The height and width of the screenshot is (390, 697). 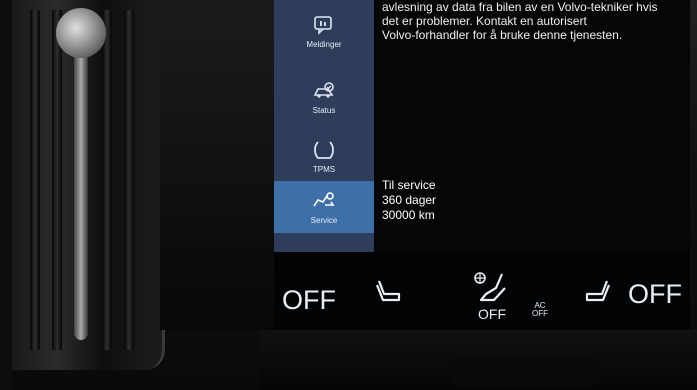 I want to click on console-slot, so click(x=525, y=370).